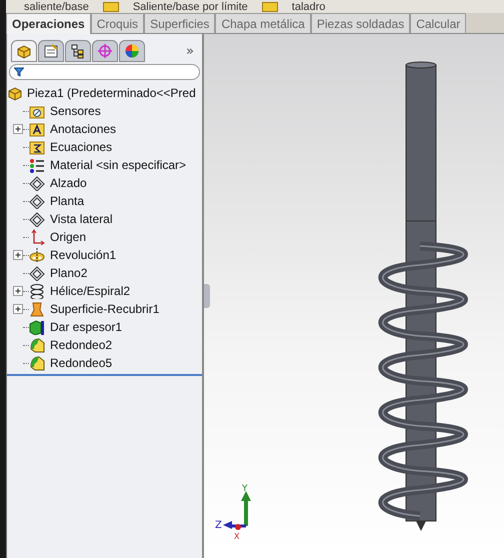 Image resolution: width=504 pixels, height=558 pixels. I want to click on tree-item: Hélice/Espiral2, so click(90, 291).